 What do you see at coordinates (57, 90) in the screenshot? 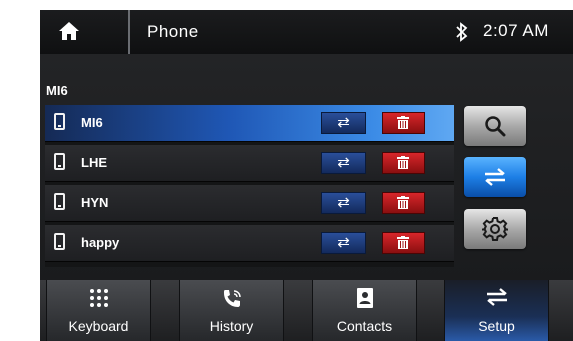
I see `connected-device-name: MI6` at bounding box center [57, 90].